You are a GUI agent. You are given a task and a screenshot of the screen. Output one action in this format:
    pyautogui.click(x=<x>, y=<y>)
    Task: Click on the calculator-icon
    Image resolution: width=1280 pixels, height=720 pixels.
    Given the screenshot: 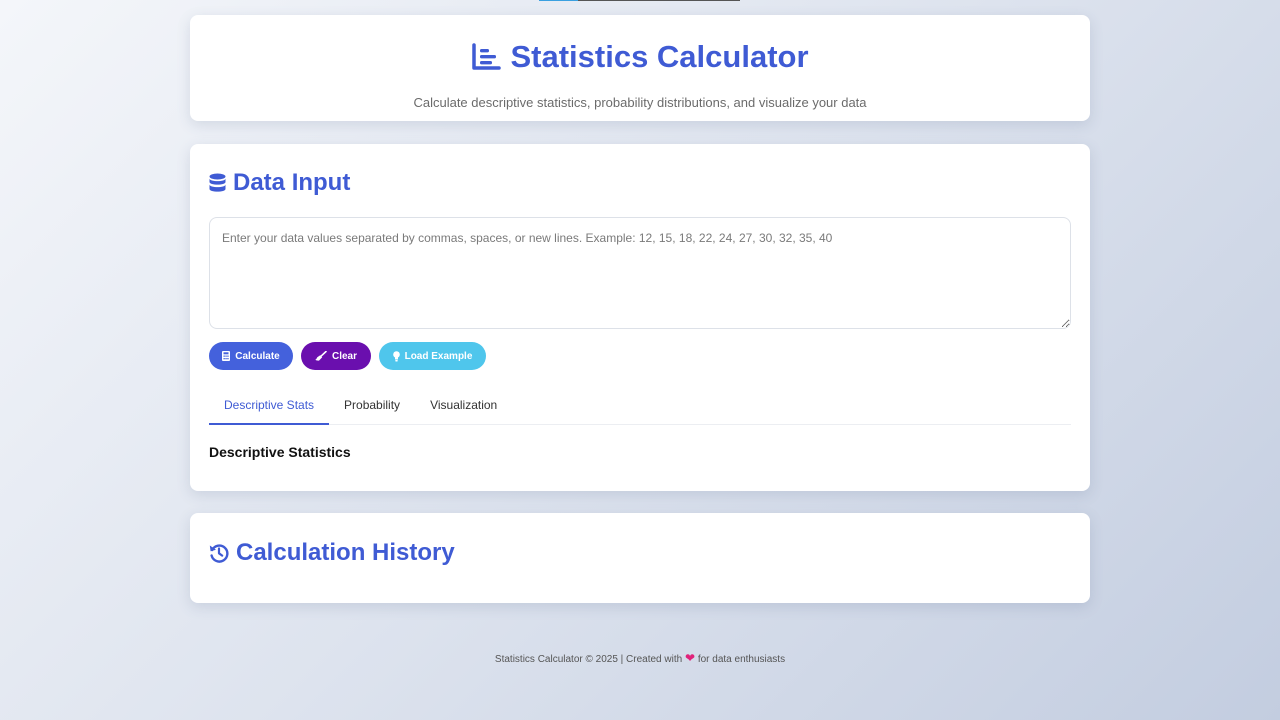 What is the action you would take?
    pyautogui.click(x=226, y=356)
    